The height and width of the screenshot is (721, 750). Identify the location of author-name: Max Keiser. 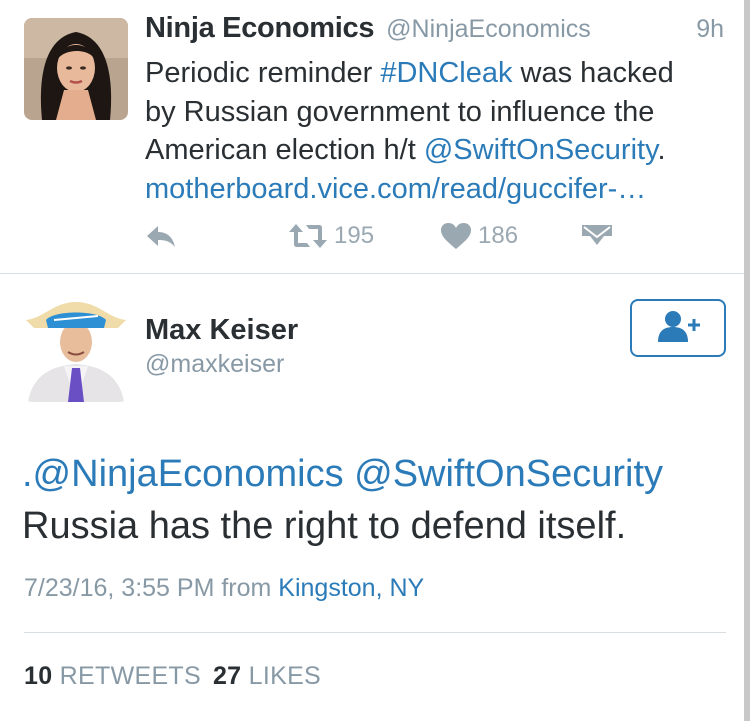
(221, 330).